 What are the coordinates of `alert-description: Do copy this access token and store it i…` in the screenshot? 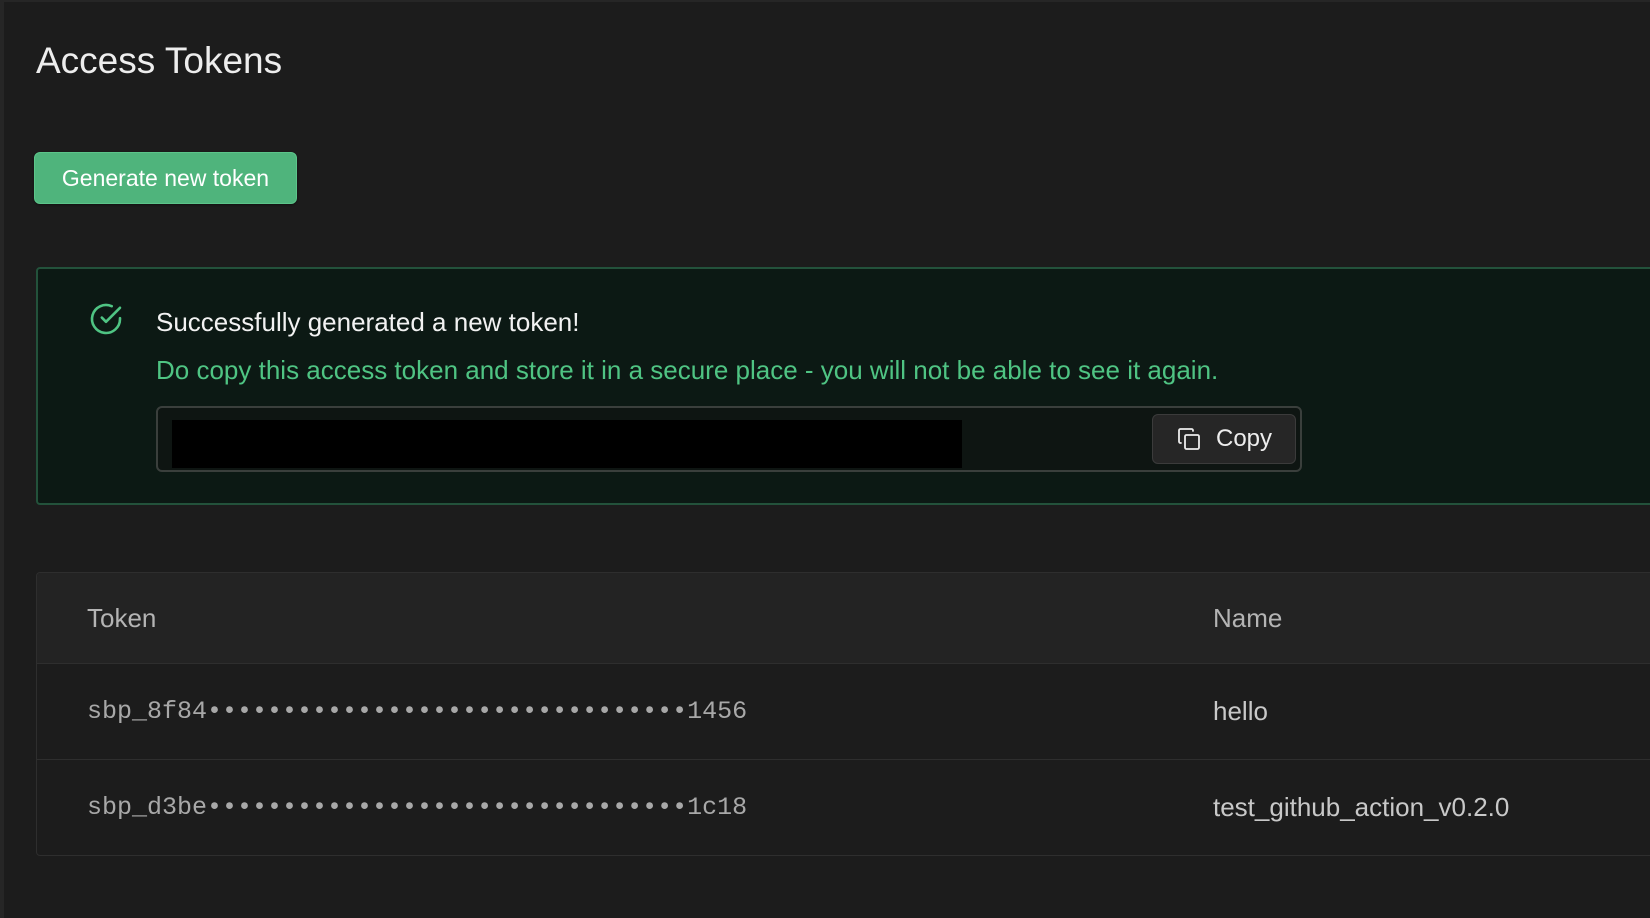 It's located at (687, 370).